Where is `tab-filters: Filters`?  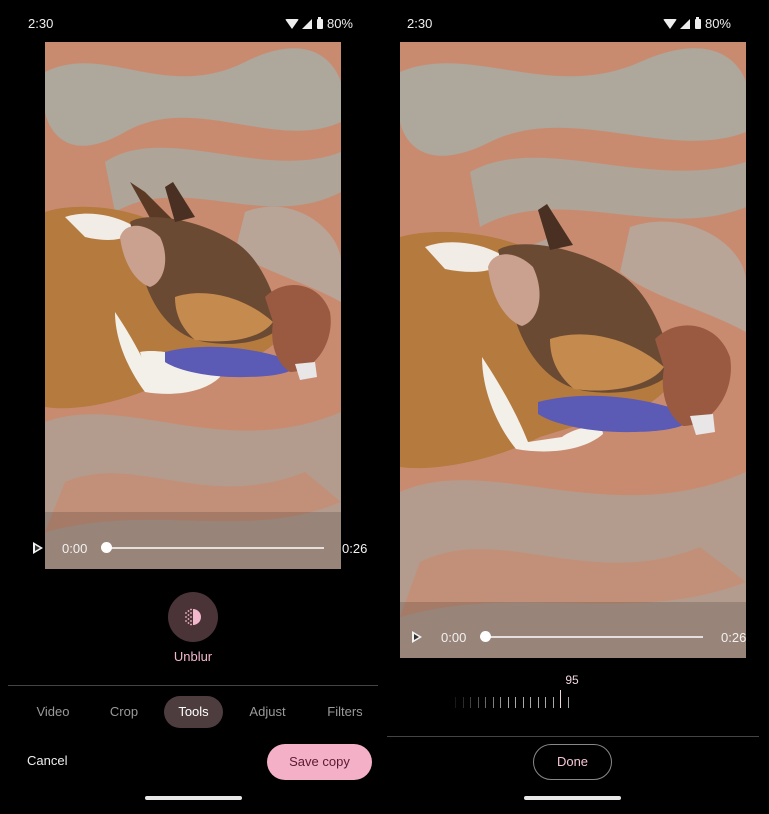
tab-filters: Filters is located at coordinates (345, 712).